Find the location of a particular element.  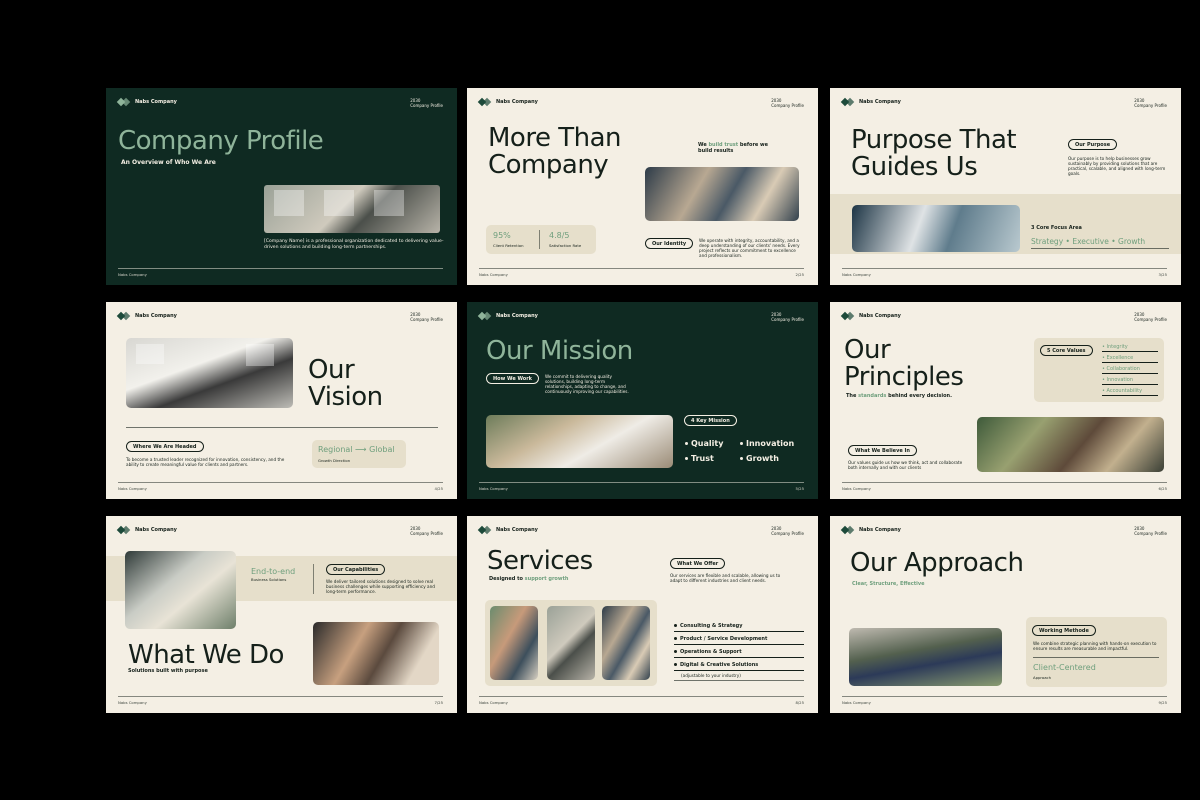

title-line-1: More Than is located at coordinates (555, 138).